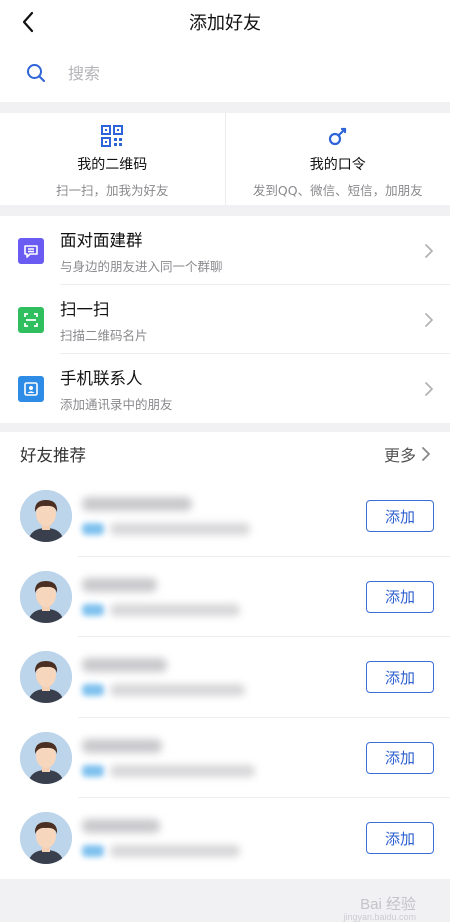  What do you see at coordinates (31, 251) in the screenshot?
I see `face-to-face-group-icon` at bounding box center [31, 251].